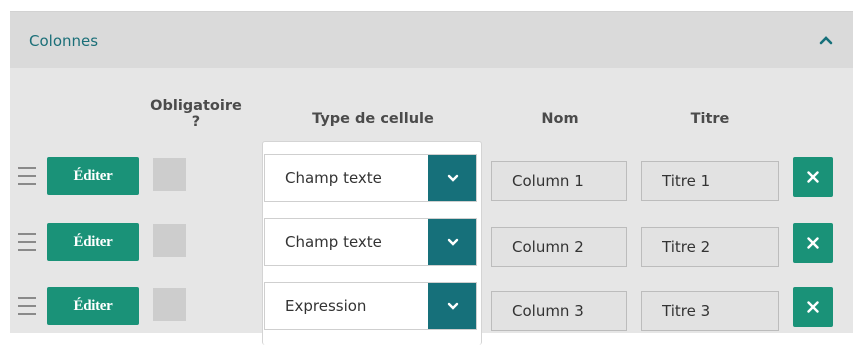  What do you see at coordinates (64, 41) in the screenshot?
I see `panel-title: Colonnes` at bounding box center [64, 41].